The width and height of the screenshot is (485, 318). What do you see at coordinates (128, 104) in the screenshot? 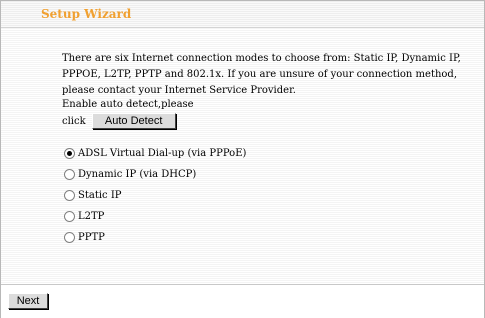
I see `auto-detect-label: Enable auto detect,please` at bounding box center [128, 104].